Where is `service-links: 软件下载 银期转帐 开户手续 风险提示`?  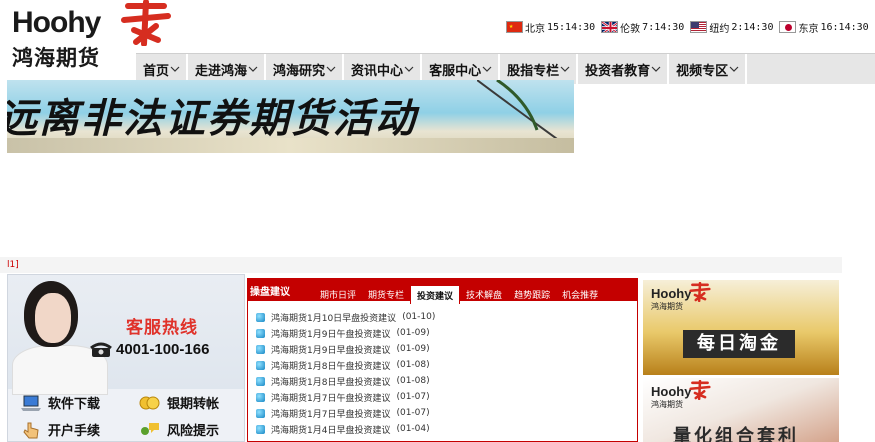
service-links: 软件下载 银期转帐 开户手续 风险提示 is located at coordinates (126, 415).